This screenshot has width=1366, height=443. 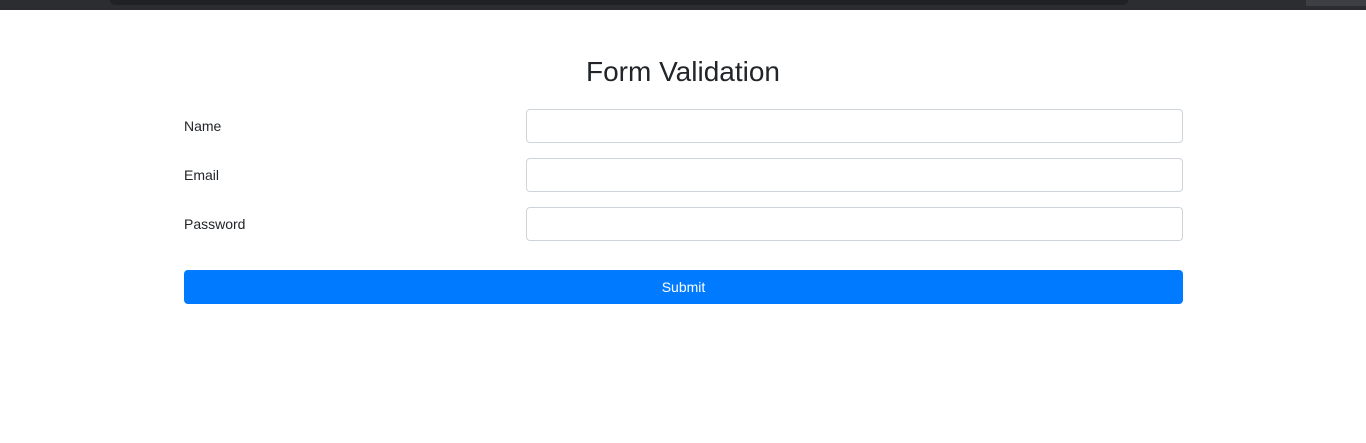 I want to click on page-title: Form Validation, so click(x=682, y=71).